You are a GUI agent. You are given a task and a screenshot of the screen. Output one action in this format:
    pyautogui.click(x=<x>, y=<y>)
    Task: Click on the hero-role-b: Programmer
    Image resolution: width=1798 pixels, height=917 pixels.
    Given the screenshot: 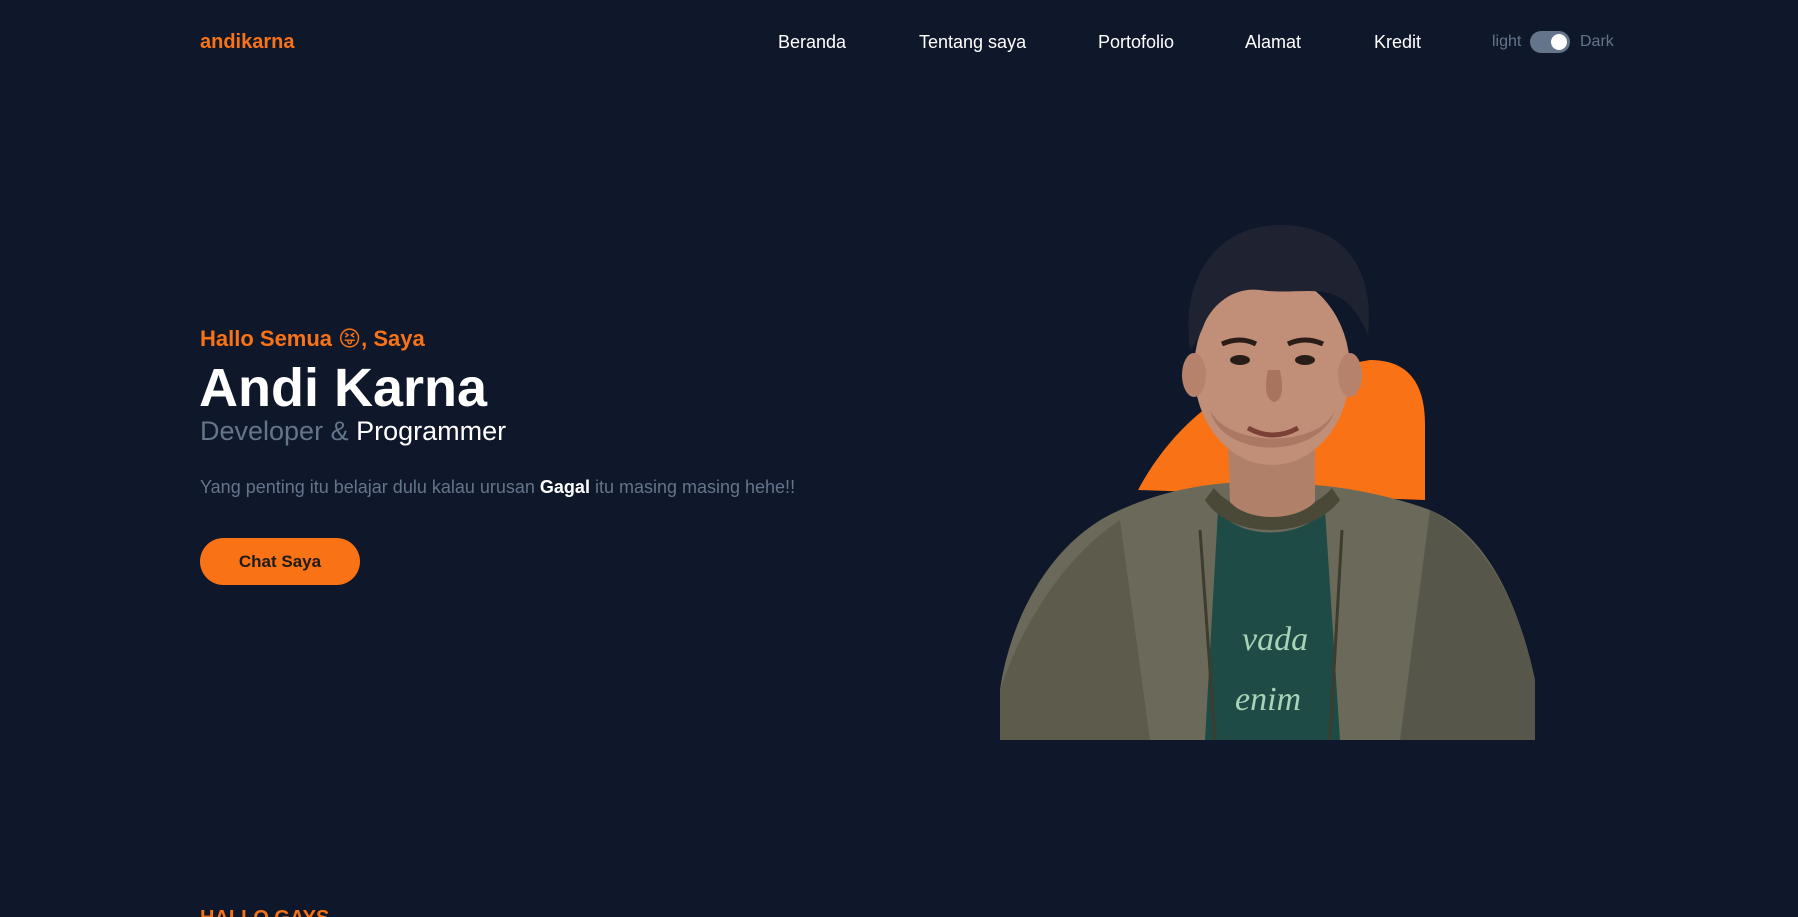 What is the action you would take?
    pyautogui.click(x=431, y=431)
    